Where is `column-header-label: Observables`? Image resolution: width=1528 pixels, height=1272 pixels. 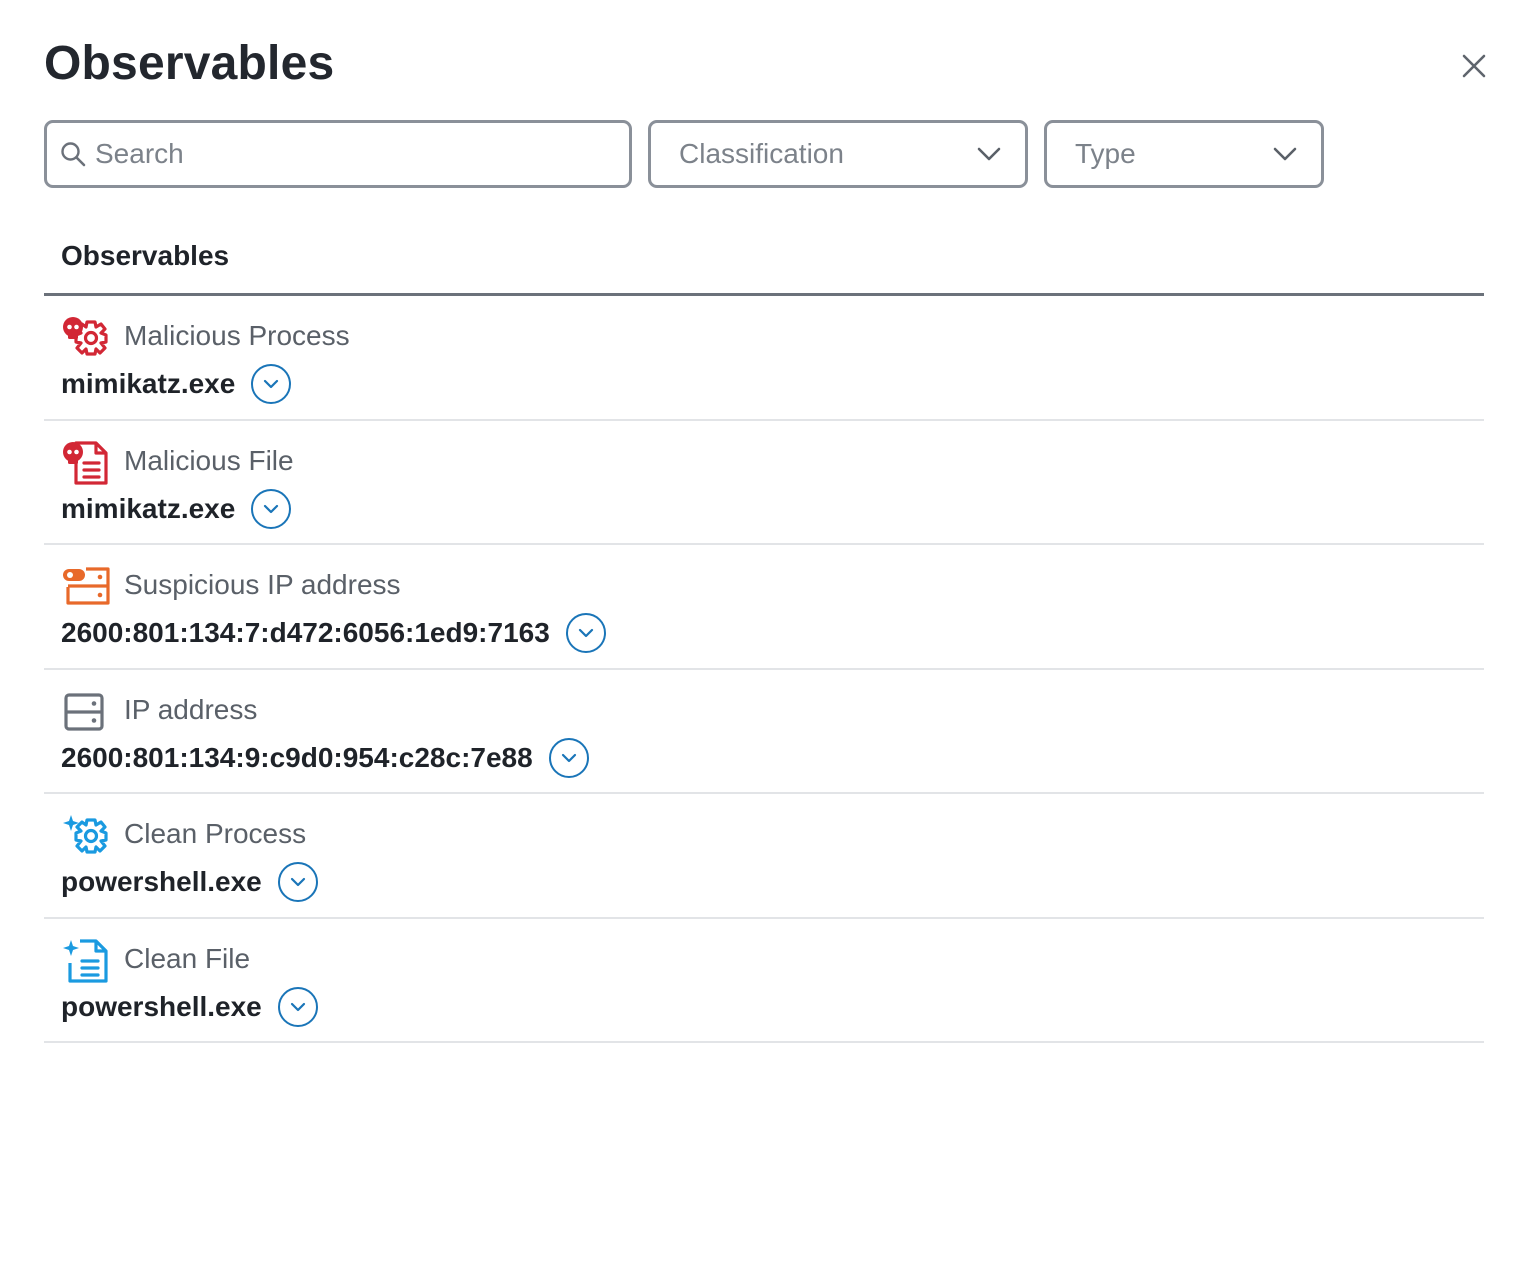
column-header-label: Observables is located at coordinates (145, 255).